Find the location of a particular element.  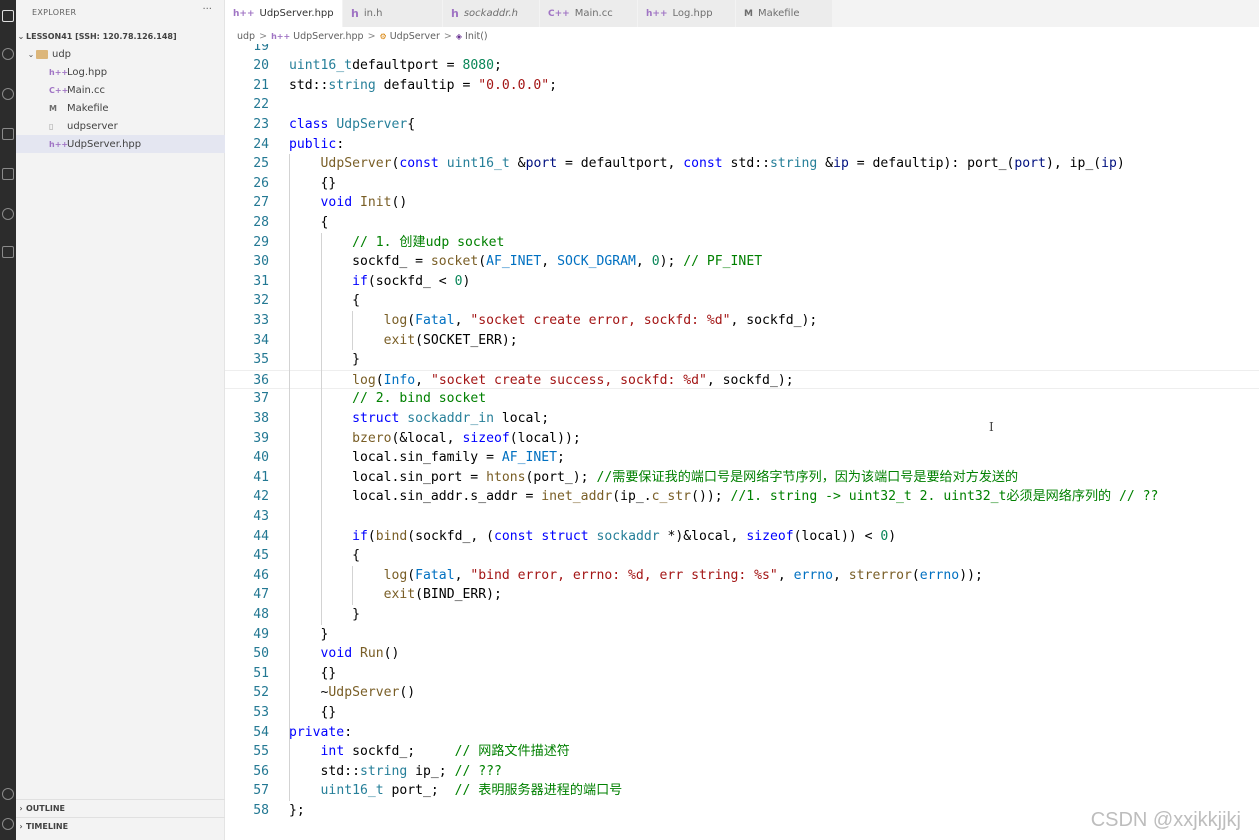

code-line: 49 } is located at coordinates (742, 635).